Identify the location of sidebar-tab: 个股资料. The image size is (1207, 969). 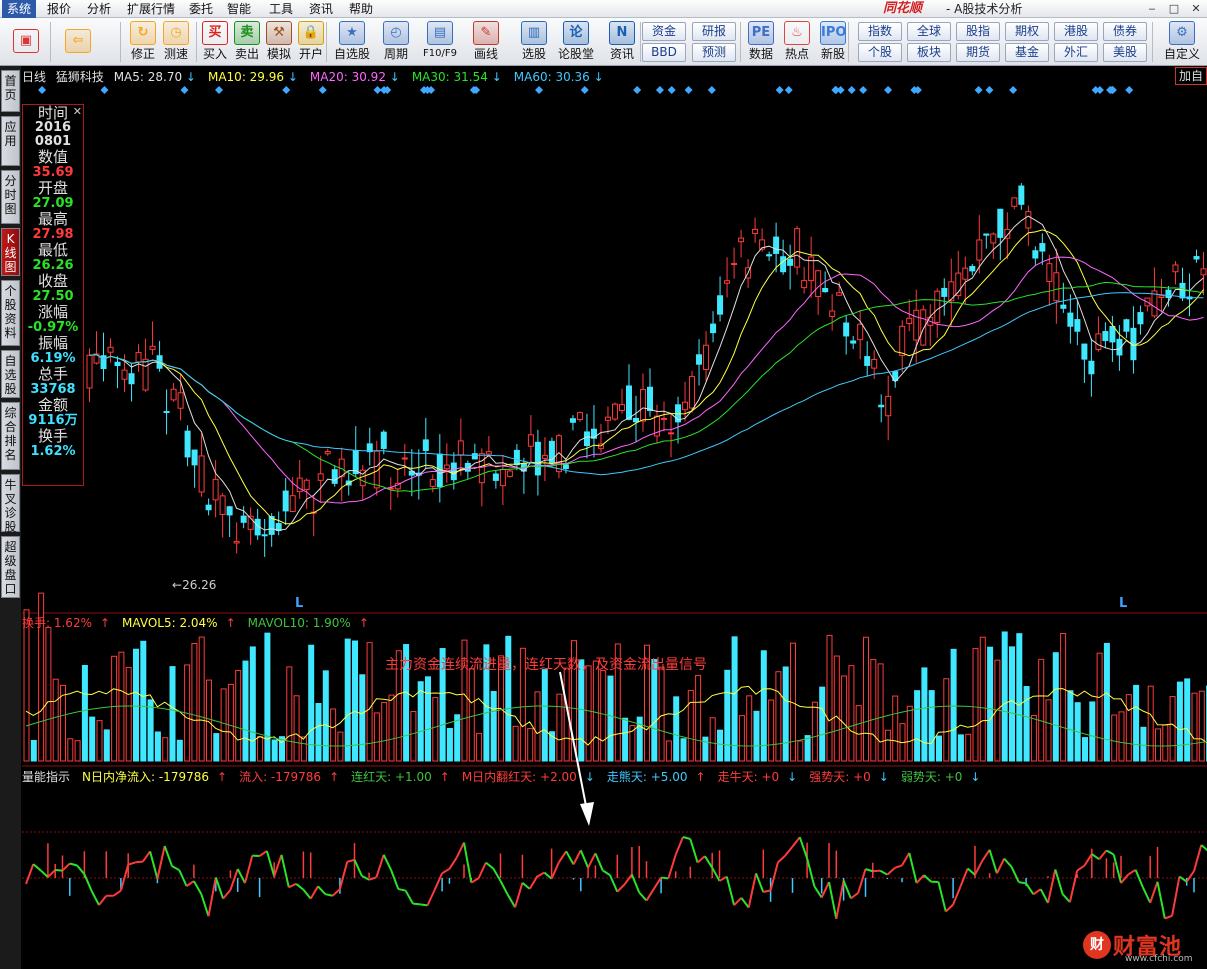
(10, 313).